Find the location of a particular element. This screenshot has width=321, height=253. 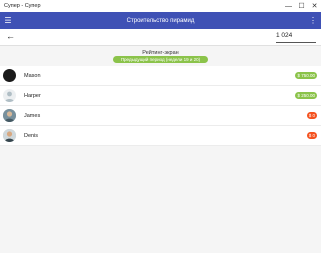

maximize-button: ☐ is located at coordinates (301, 6).